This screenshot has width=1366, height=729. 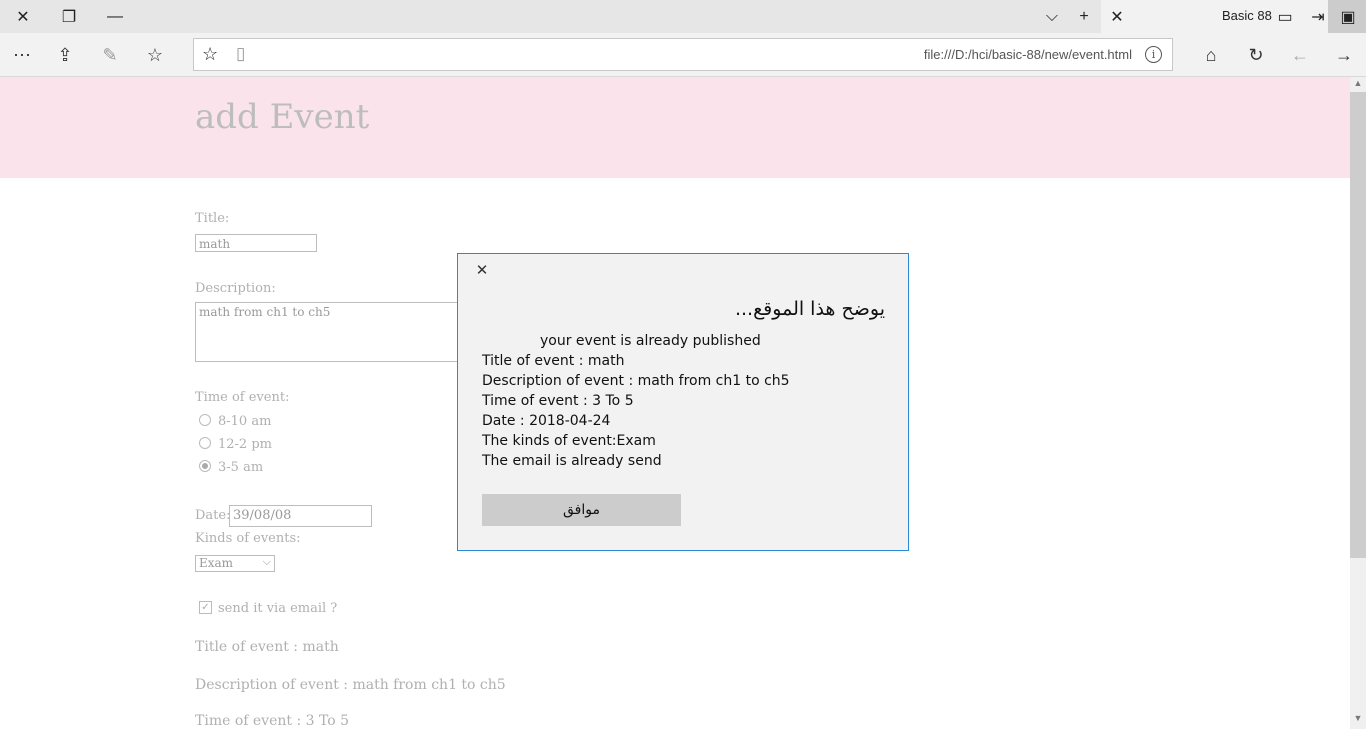 I want to click on description-label: Description:, so click(x=235, y=288).